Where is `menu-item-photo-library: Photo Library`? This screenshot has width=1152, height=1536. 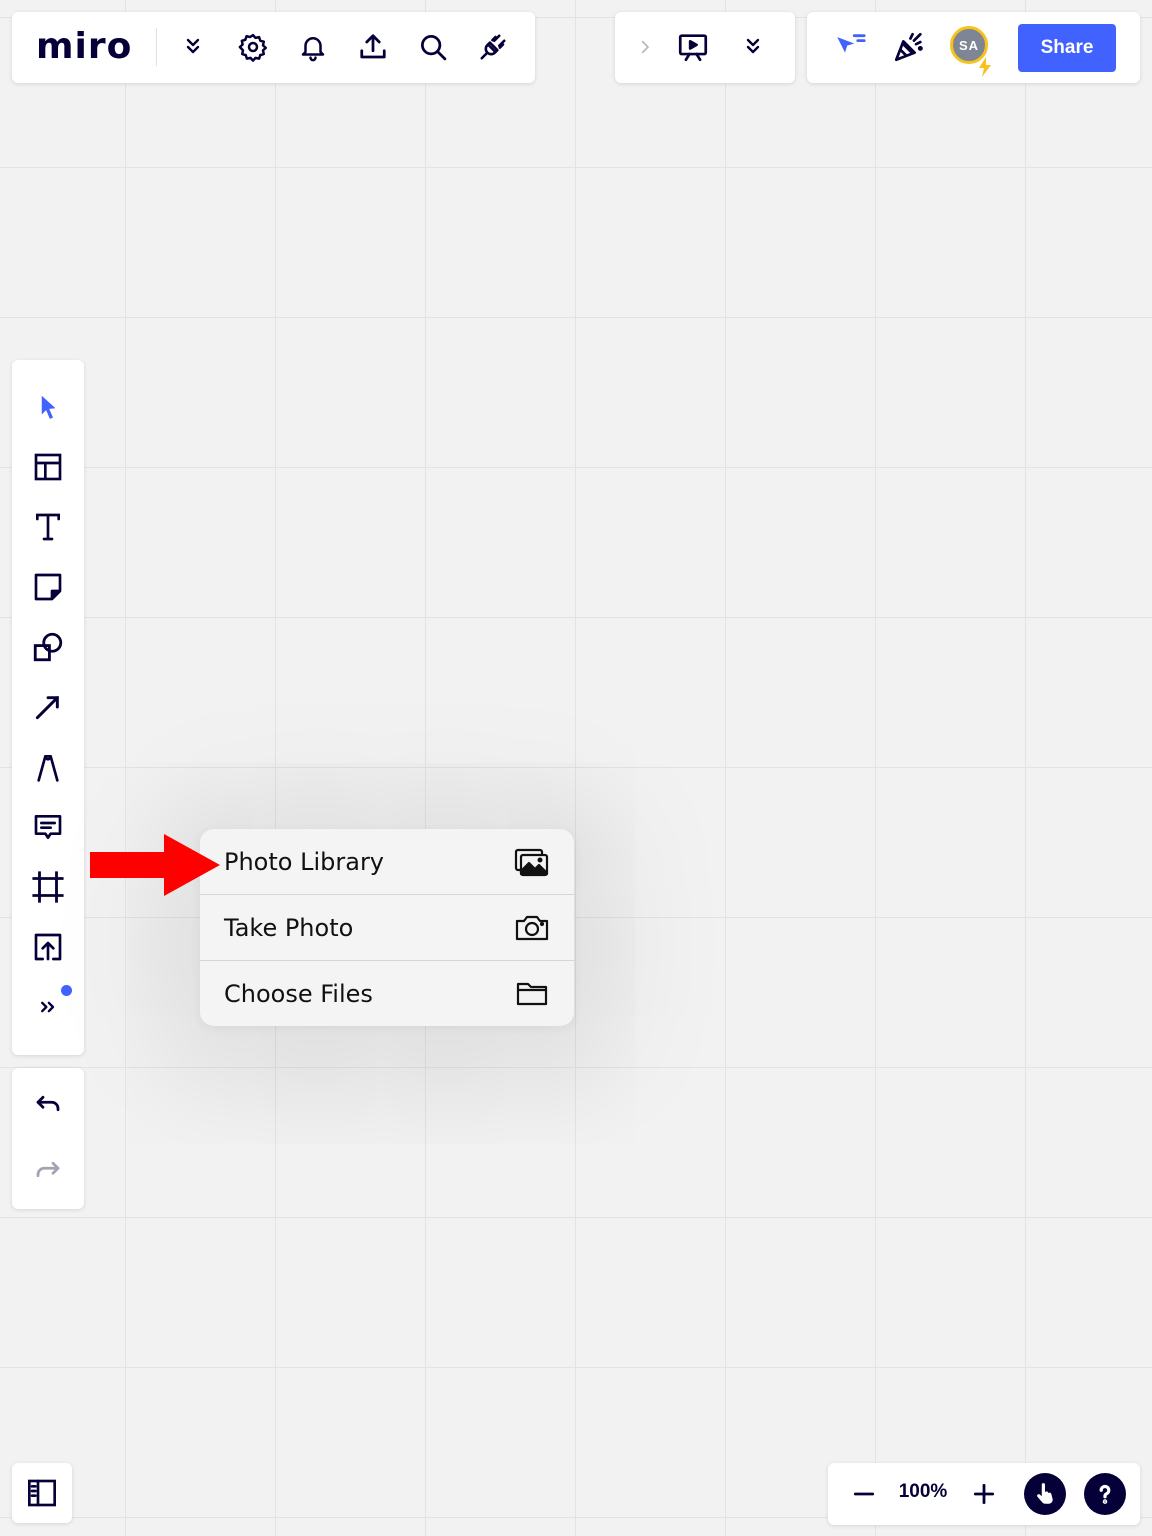 menu-item-photo-library: Photo Library is located at coordinates (387, 861).